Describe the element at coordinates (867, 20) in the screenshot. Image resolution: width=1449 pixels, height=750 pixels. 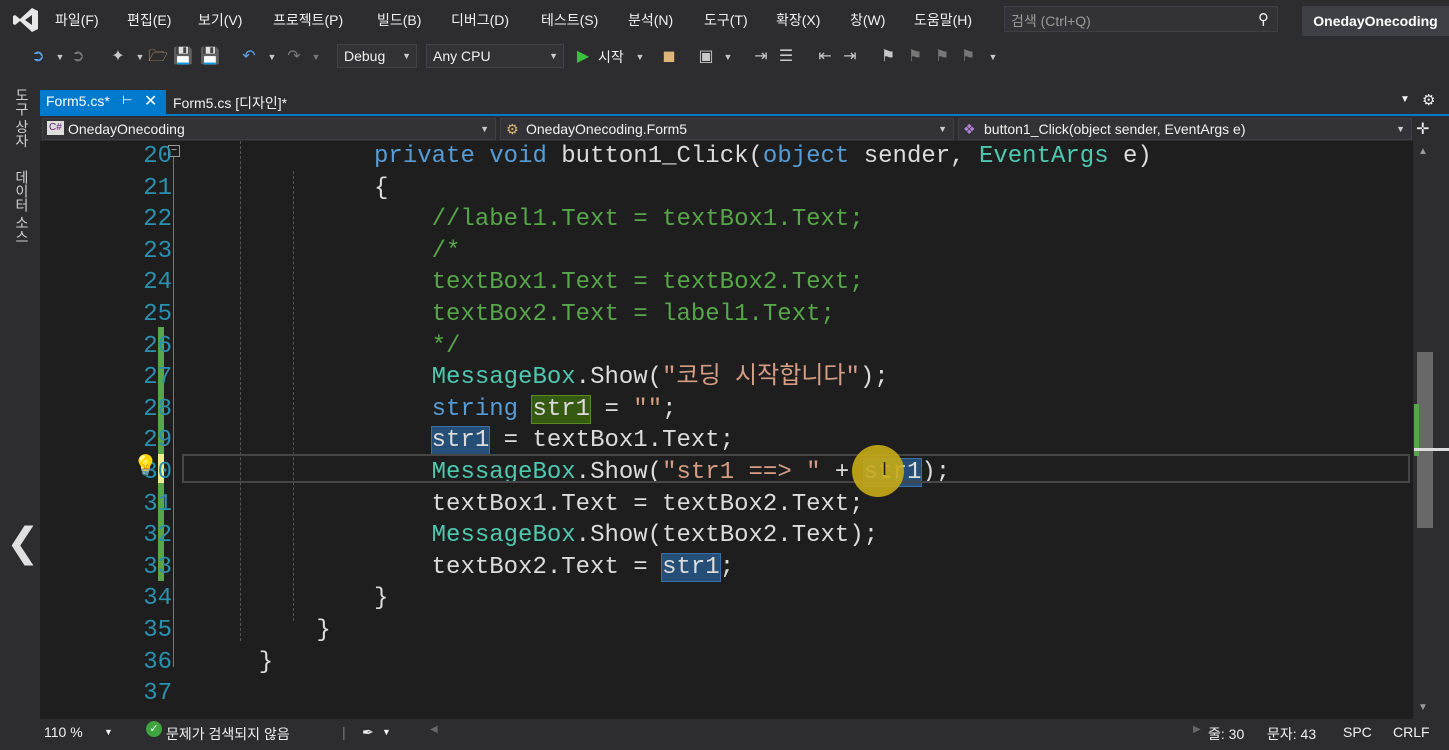
I see `menu-window: 창(W)` at that location.